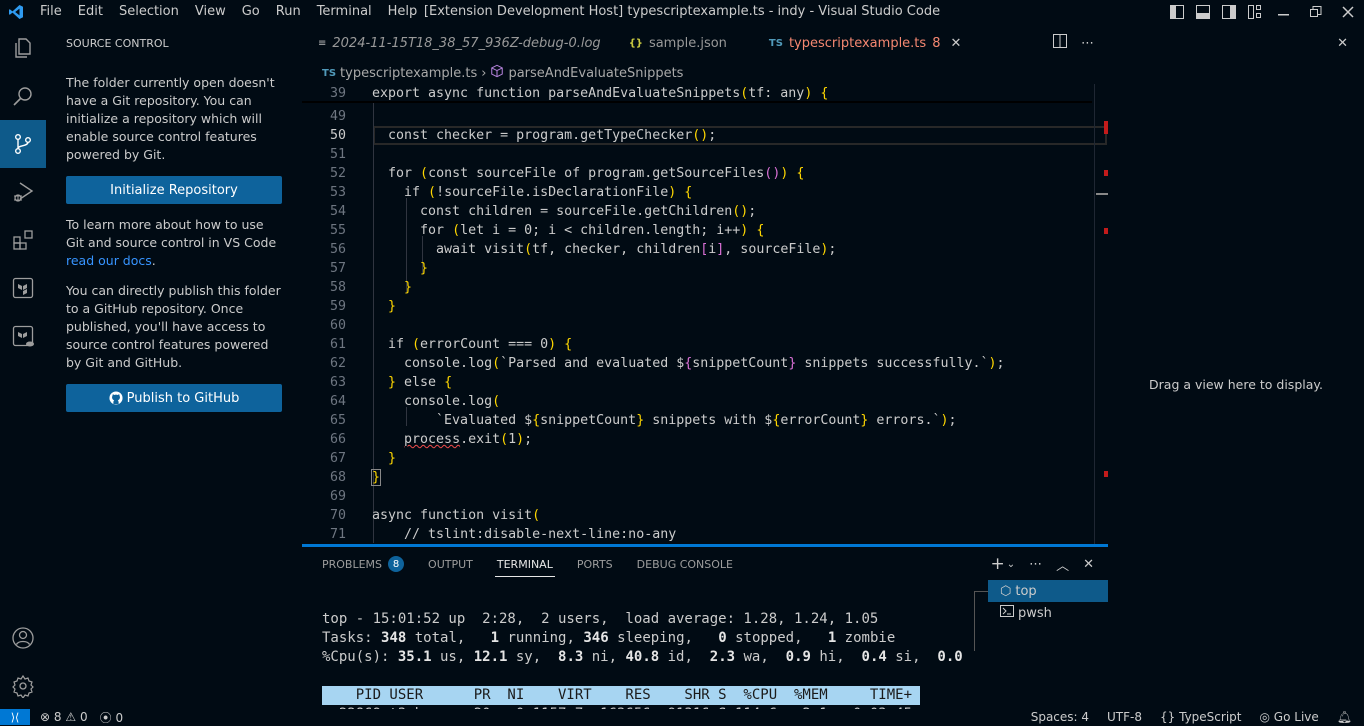 This screenshot has height=726, width=1364. Describe the element at coordinates (337, 515) in the screenshot. I see `line-number: 70` at that location.